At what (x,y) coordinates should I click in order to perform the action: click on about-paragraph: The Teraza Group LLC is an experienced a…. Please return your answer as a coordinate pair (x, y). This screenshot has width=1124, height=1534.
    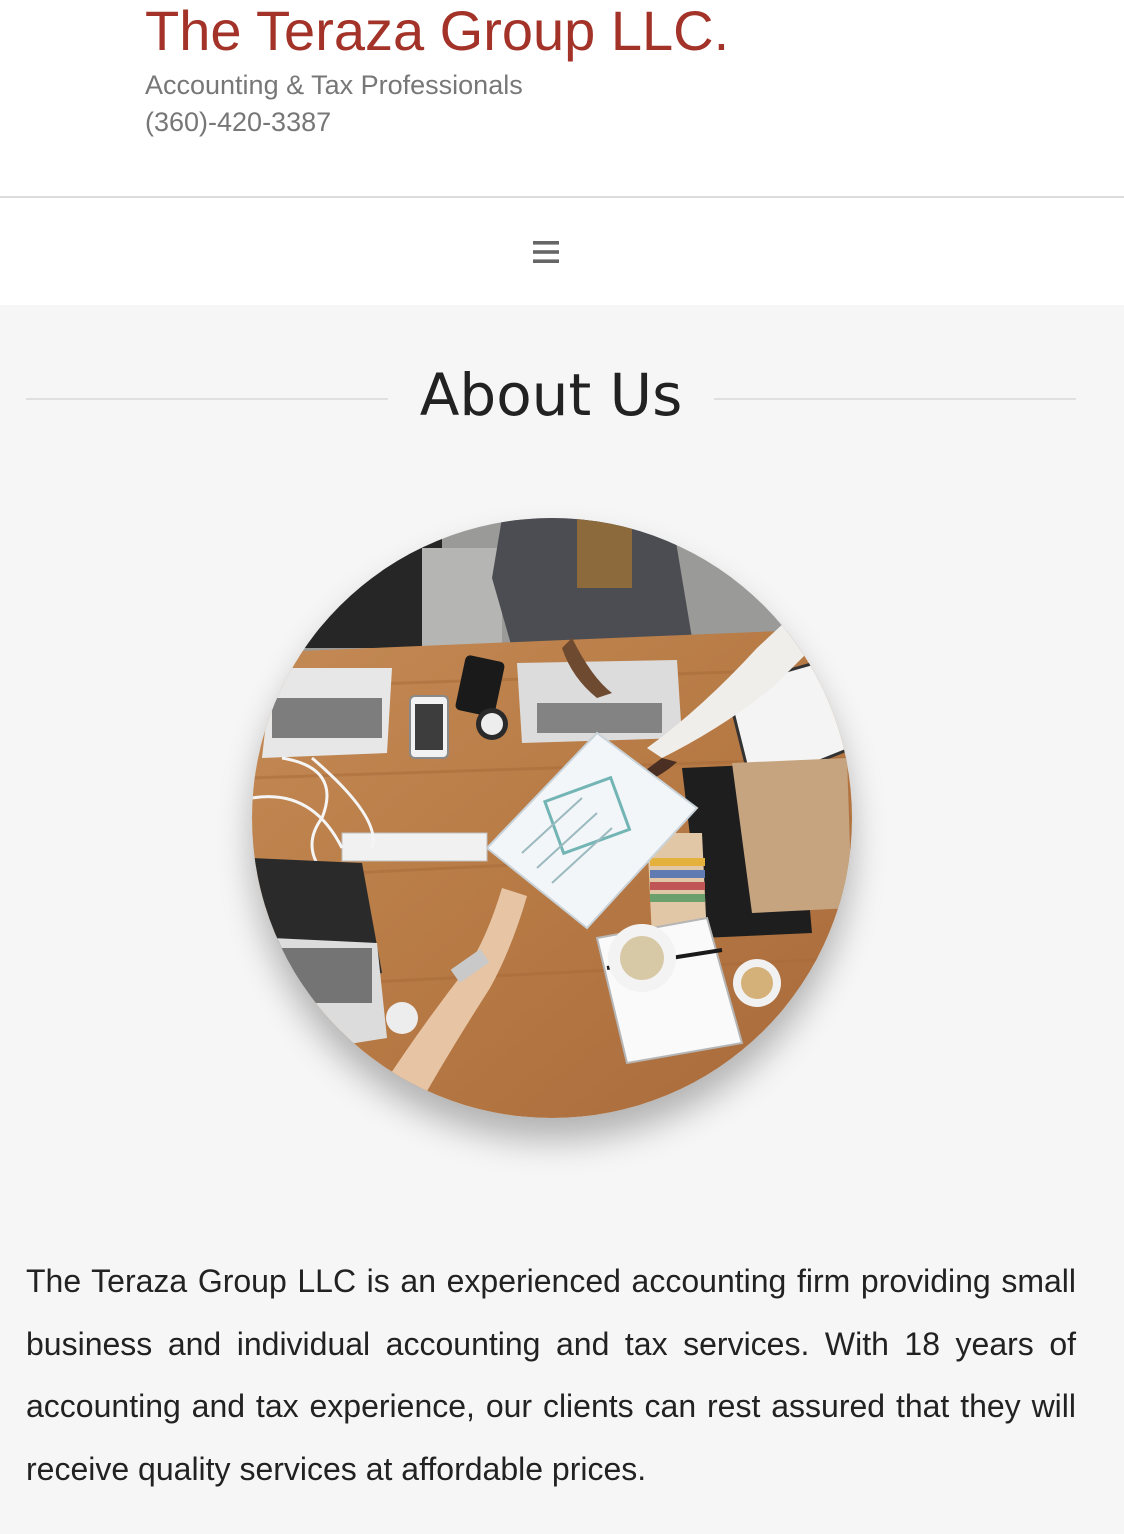
    Looking at the image, I should click on (551, 1375).